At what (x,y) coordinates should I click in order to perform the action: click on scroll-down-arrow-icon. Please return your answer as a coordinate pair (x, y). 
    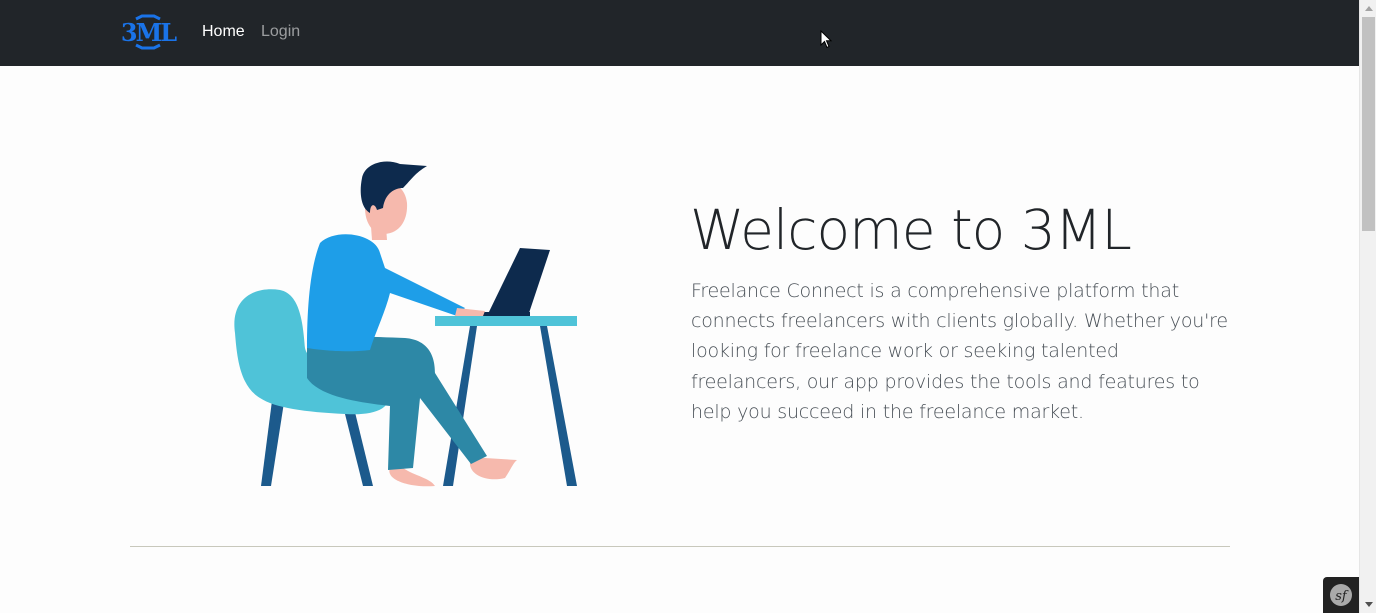
    Looking at the image, I should click on (1368, 604).